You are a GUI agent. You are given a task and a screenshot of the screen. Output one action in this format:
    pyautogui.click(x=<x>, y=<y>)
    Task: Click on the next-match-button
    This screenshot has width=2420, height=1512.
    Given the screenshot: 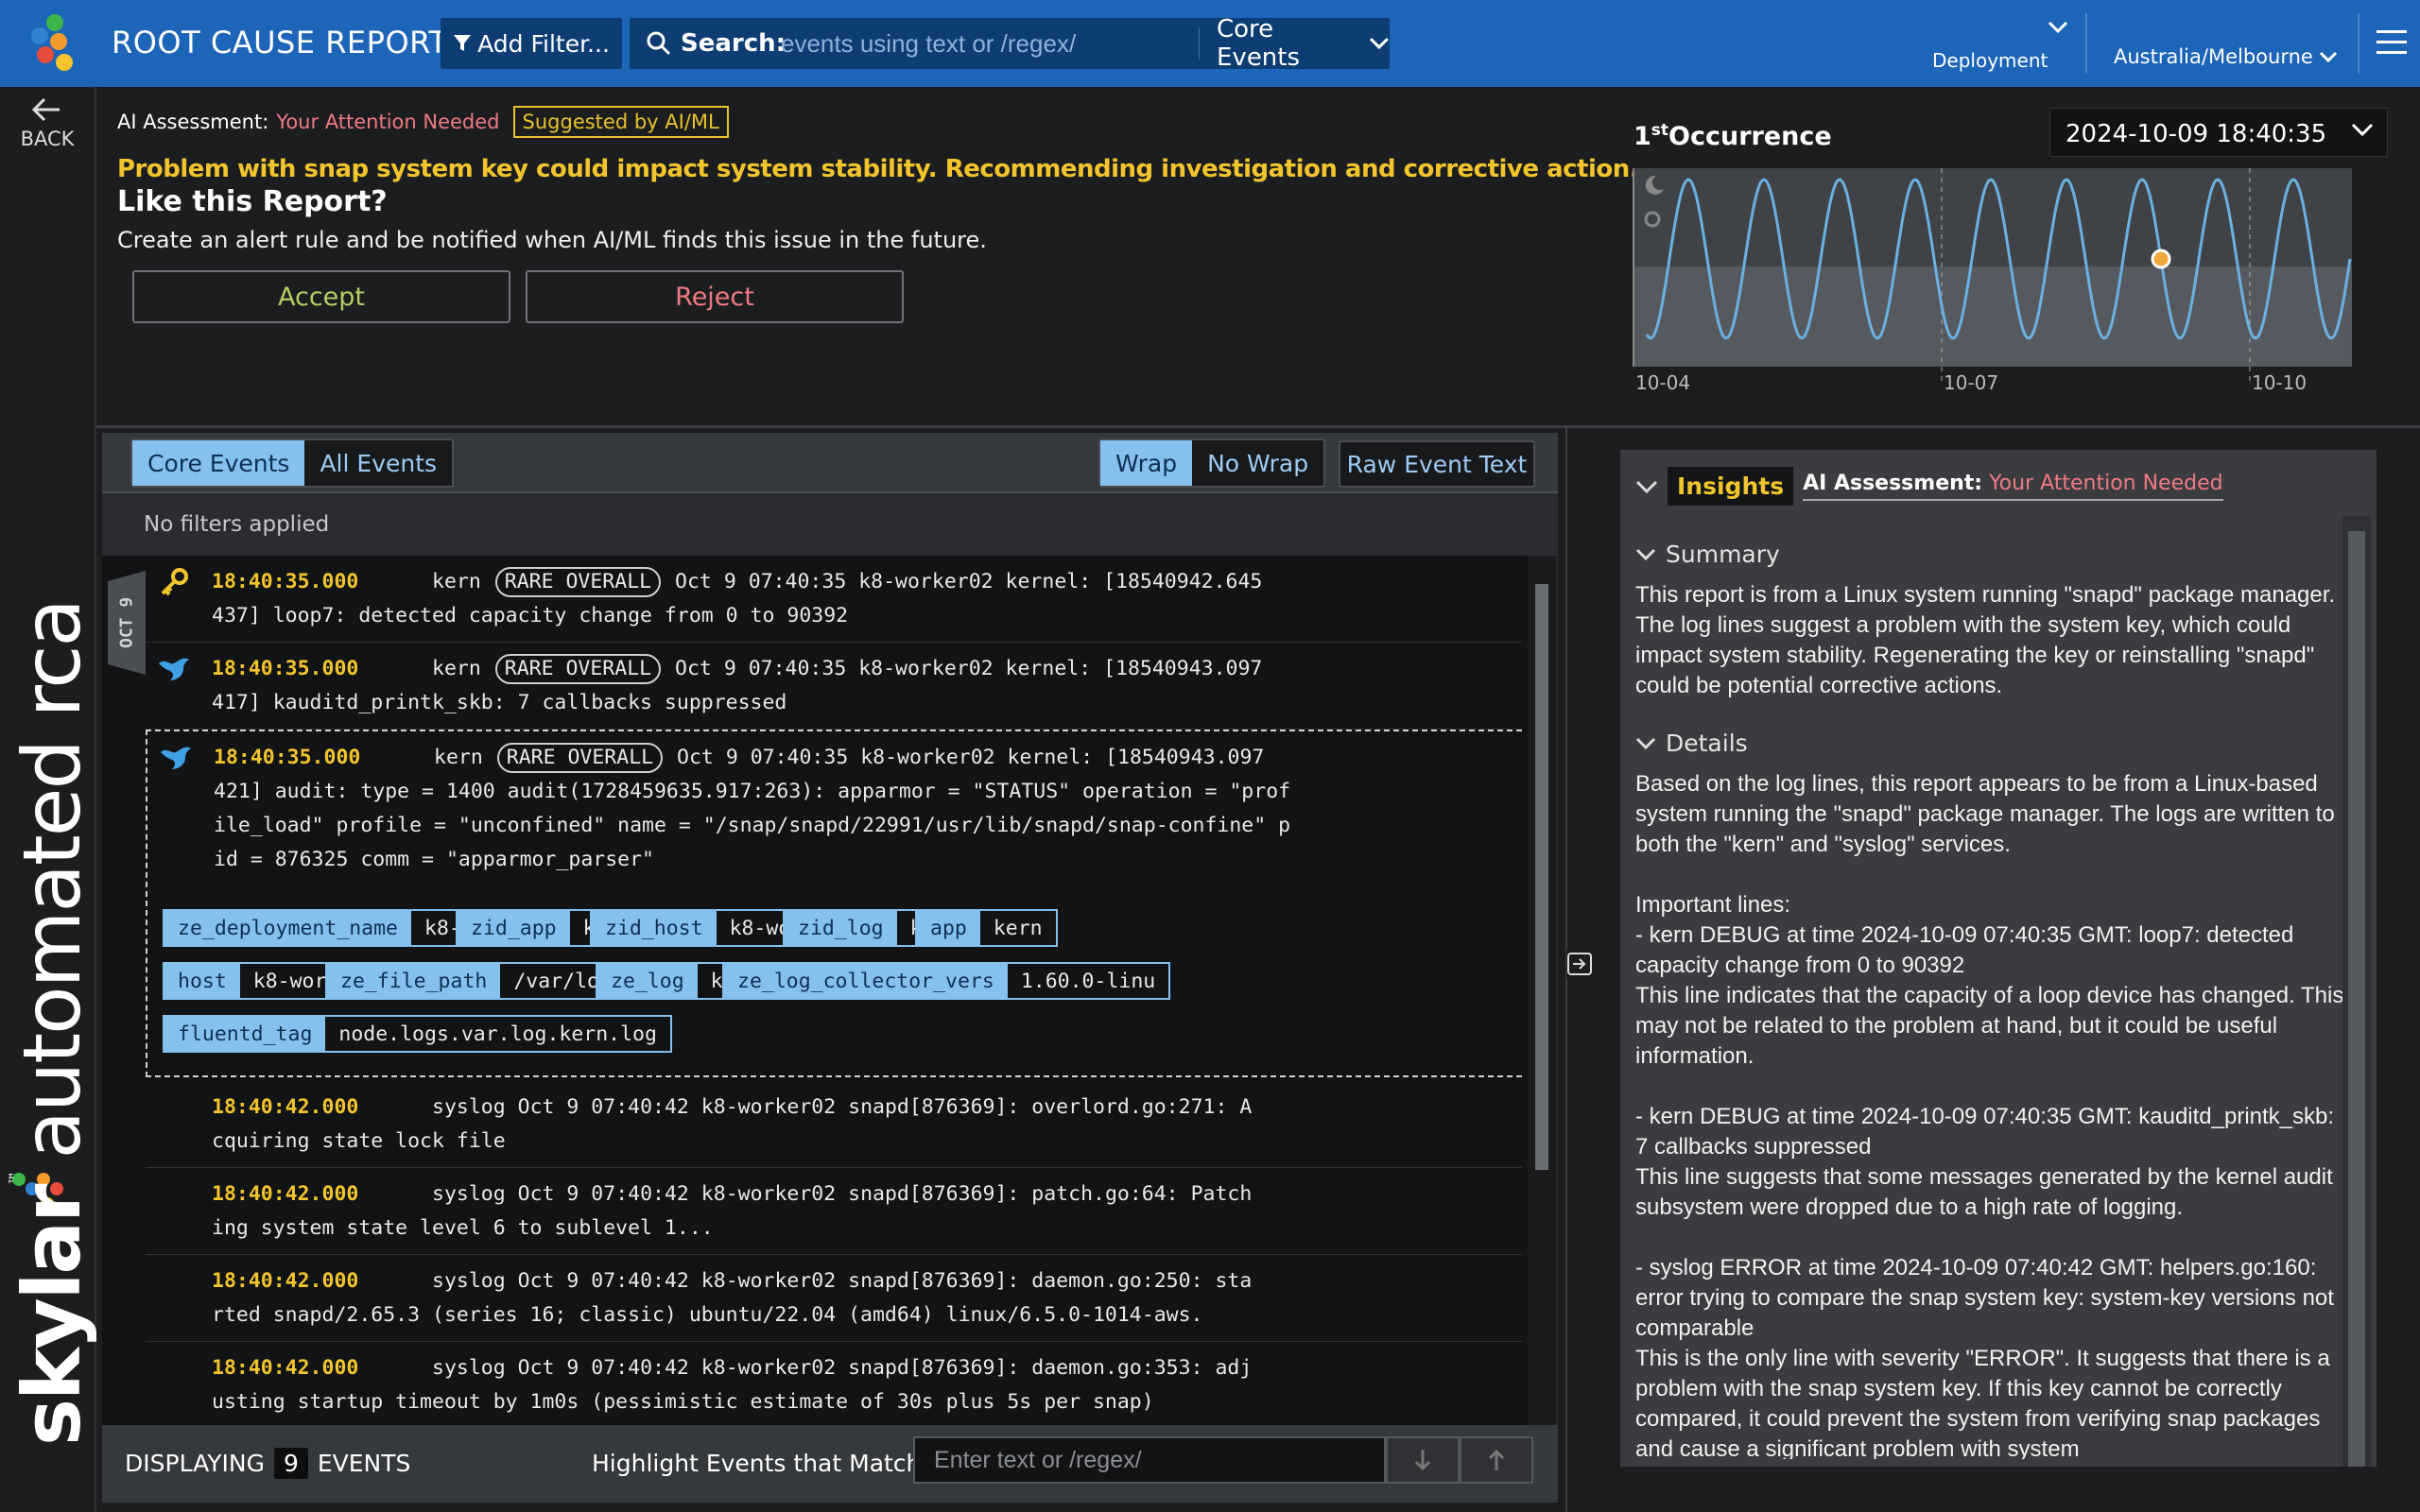 What is the action you would take?
    pyautogui.click(x=1423, y=1460)
    